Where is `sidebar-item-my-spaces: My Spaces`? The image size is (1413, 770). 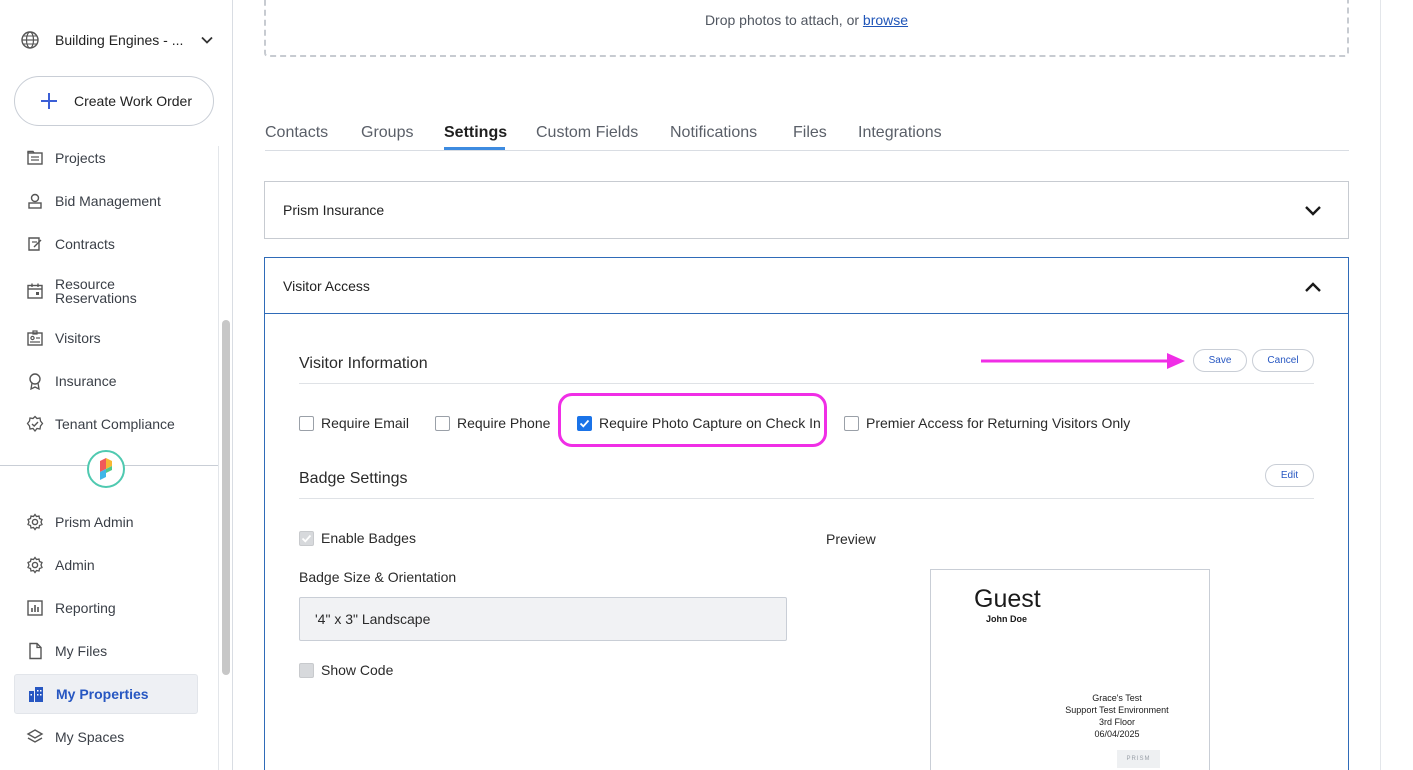
sidebar-item-my-spaces: My Spaces is located at coordinates (106, 737).